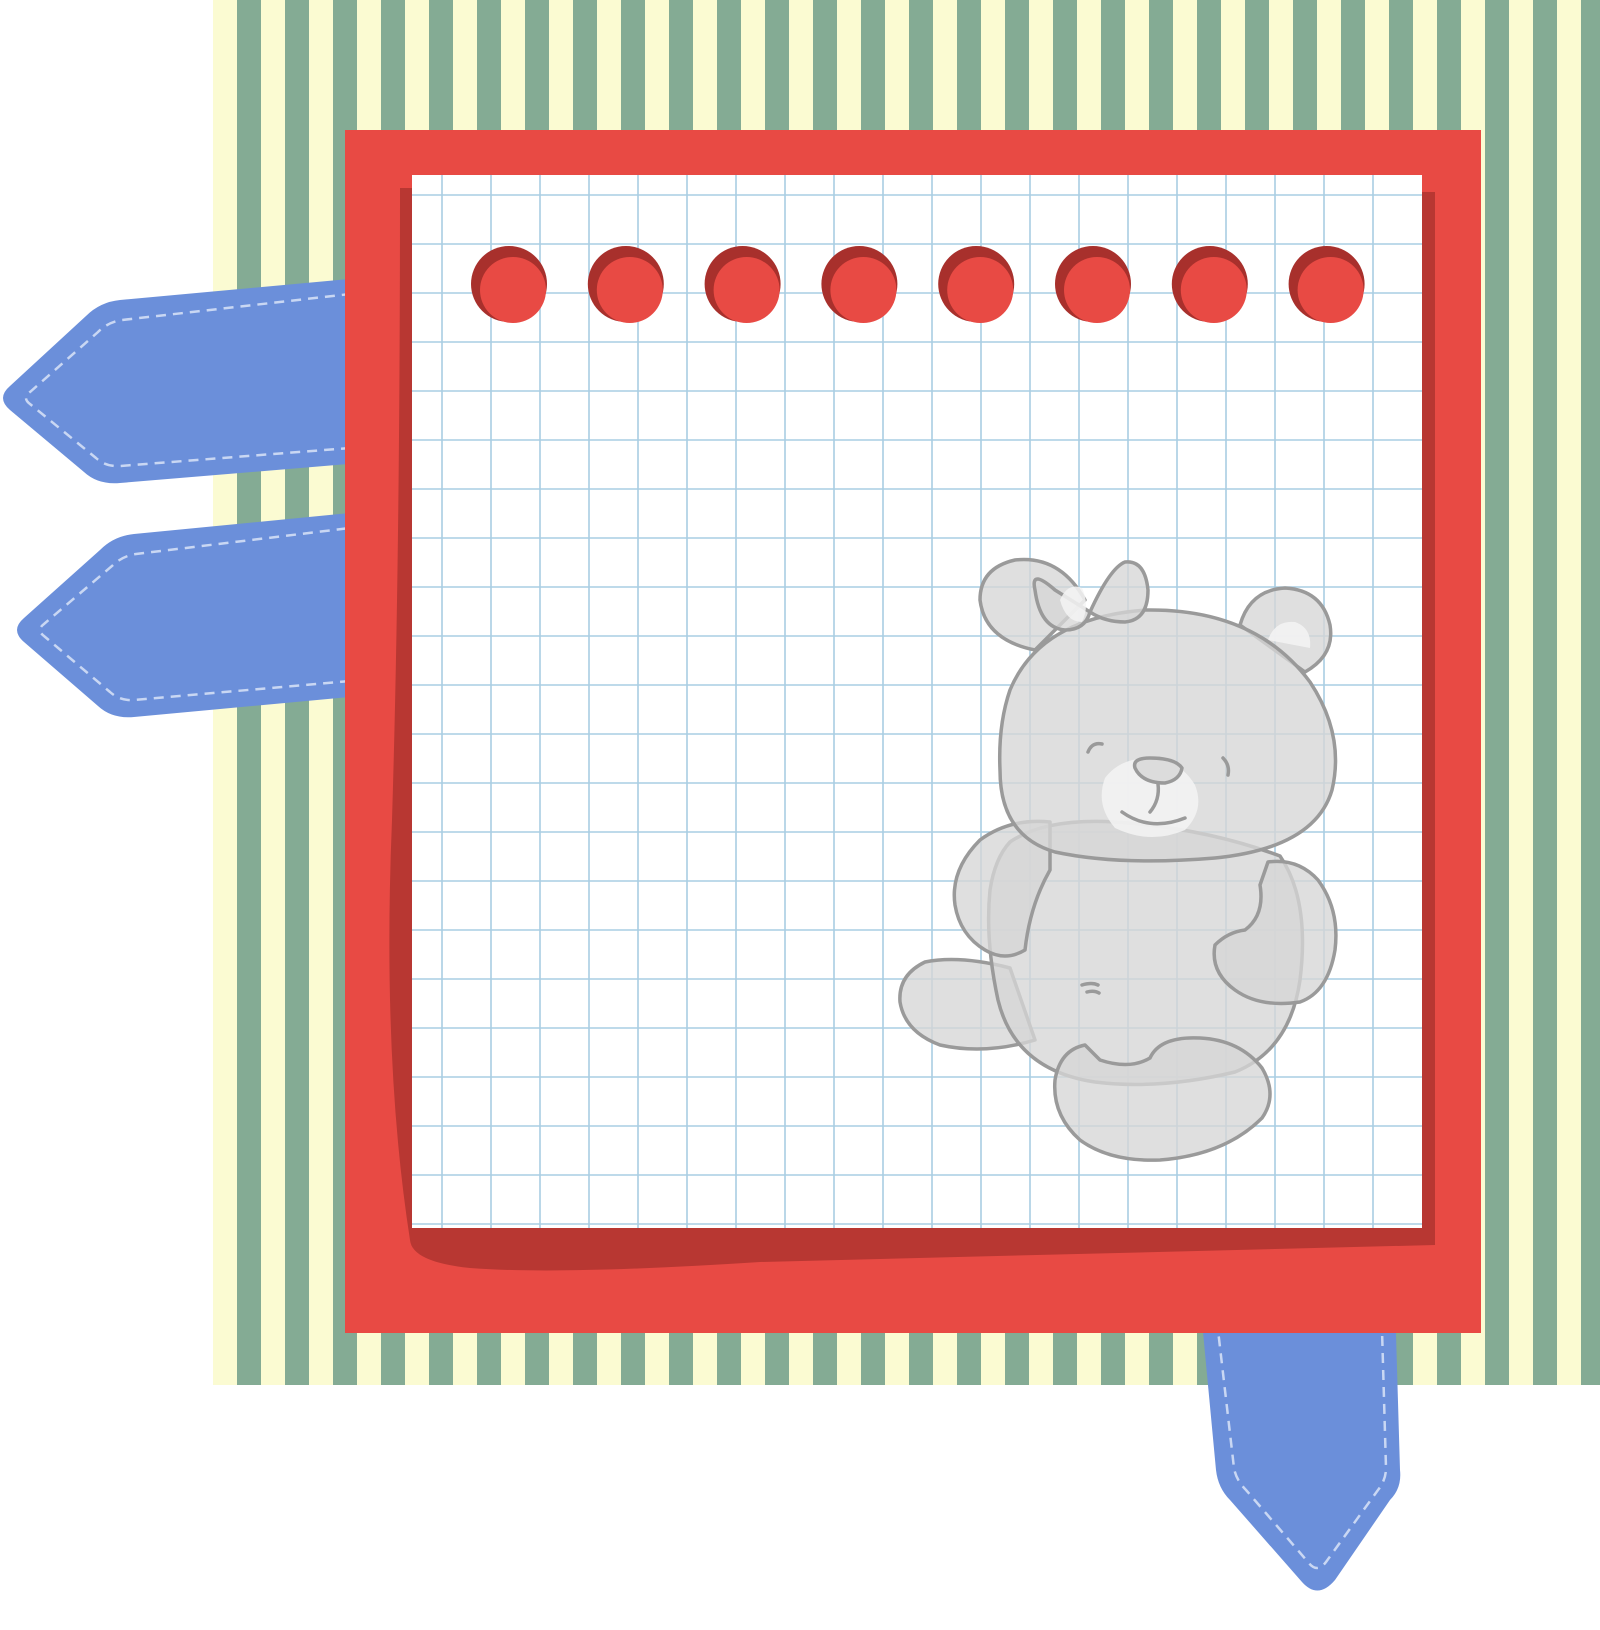 The width and height of the screenshot is (1600, 1630). I want to click on ribbon-left-upper, so click(181, 381).